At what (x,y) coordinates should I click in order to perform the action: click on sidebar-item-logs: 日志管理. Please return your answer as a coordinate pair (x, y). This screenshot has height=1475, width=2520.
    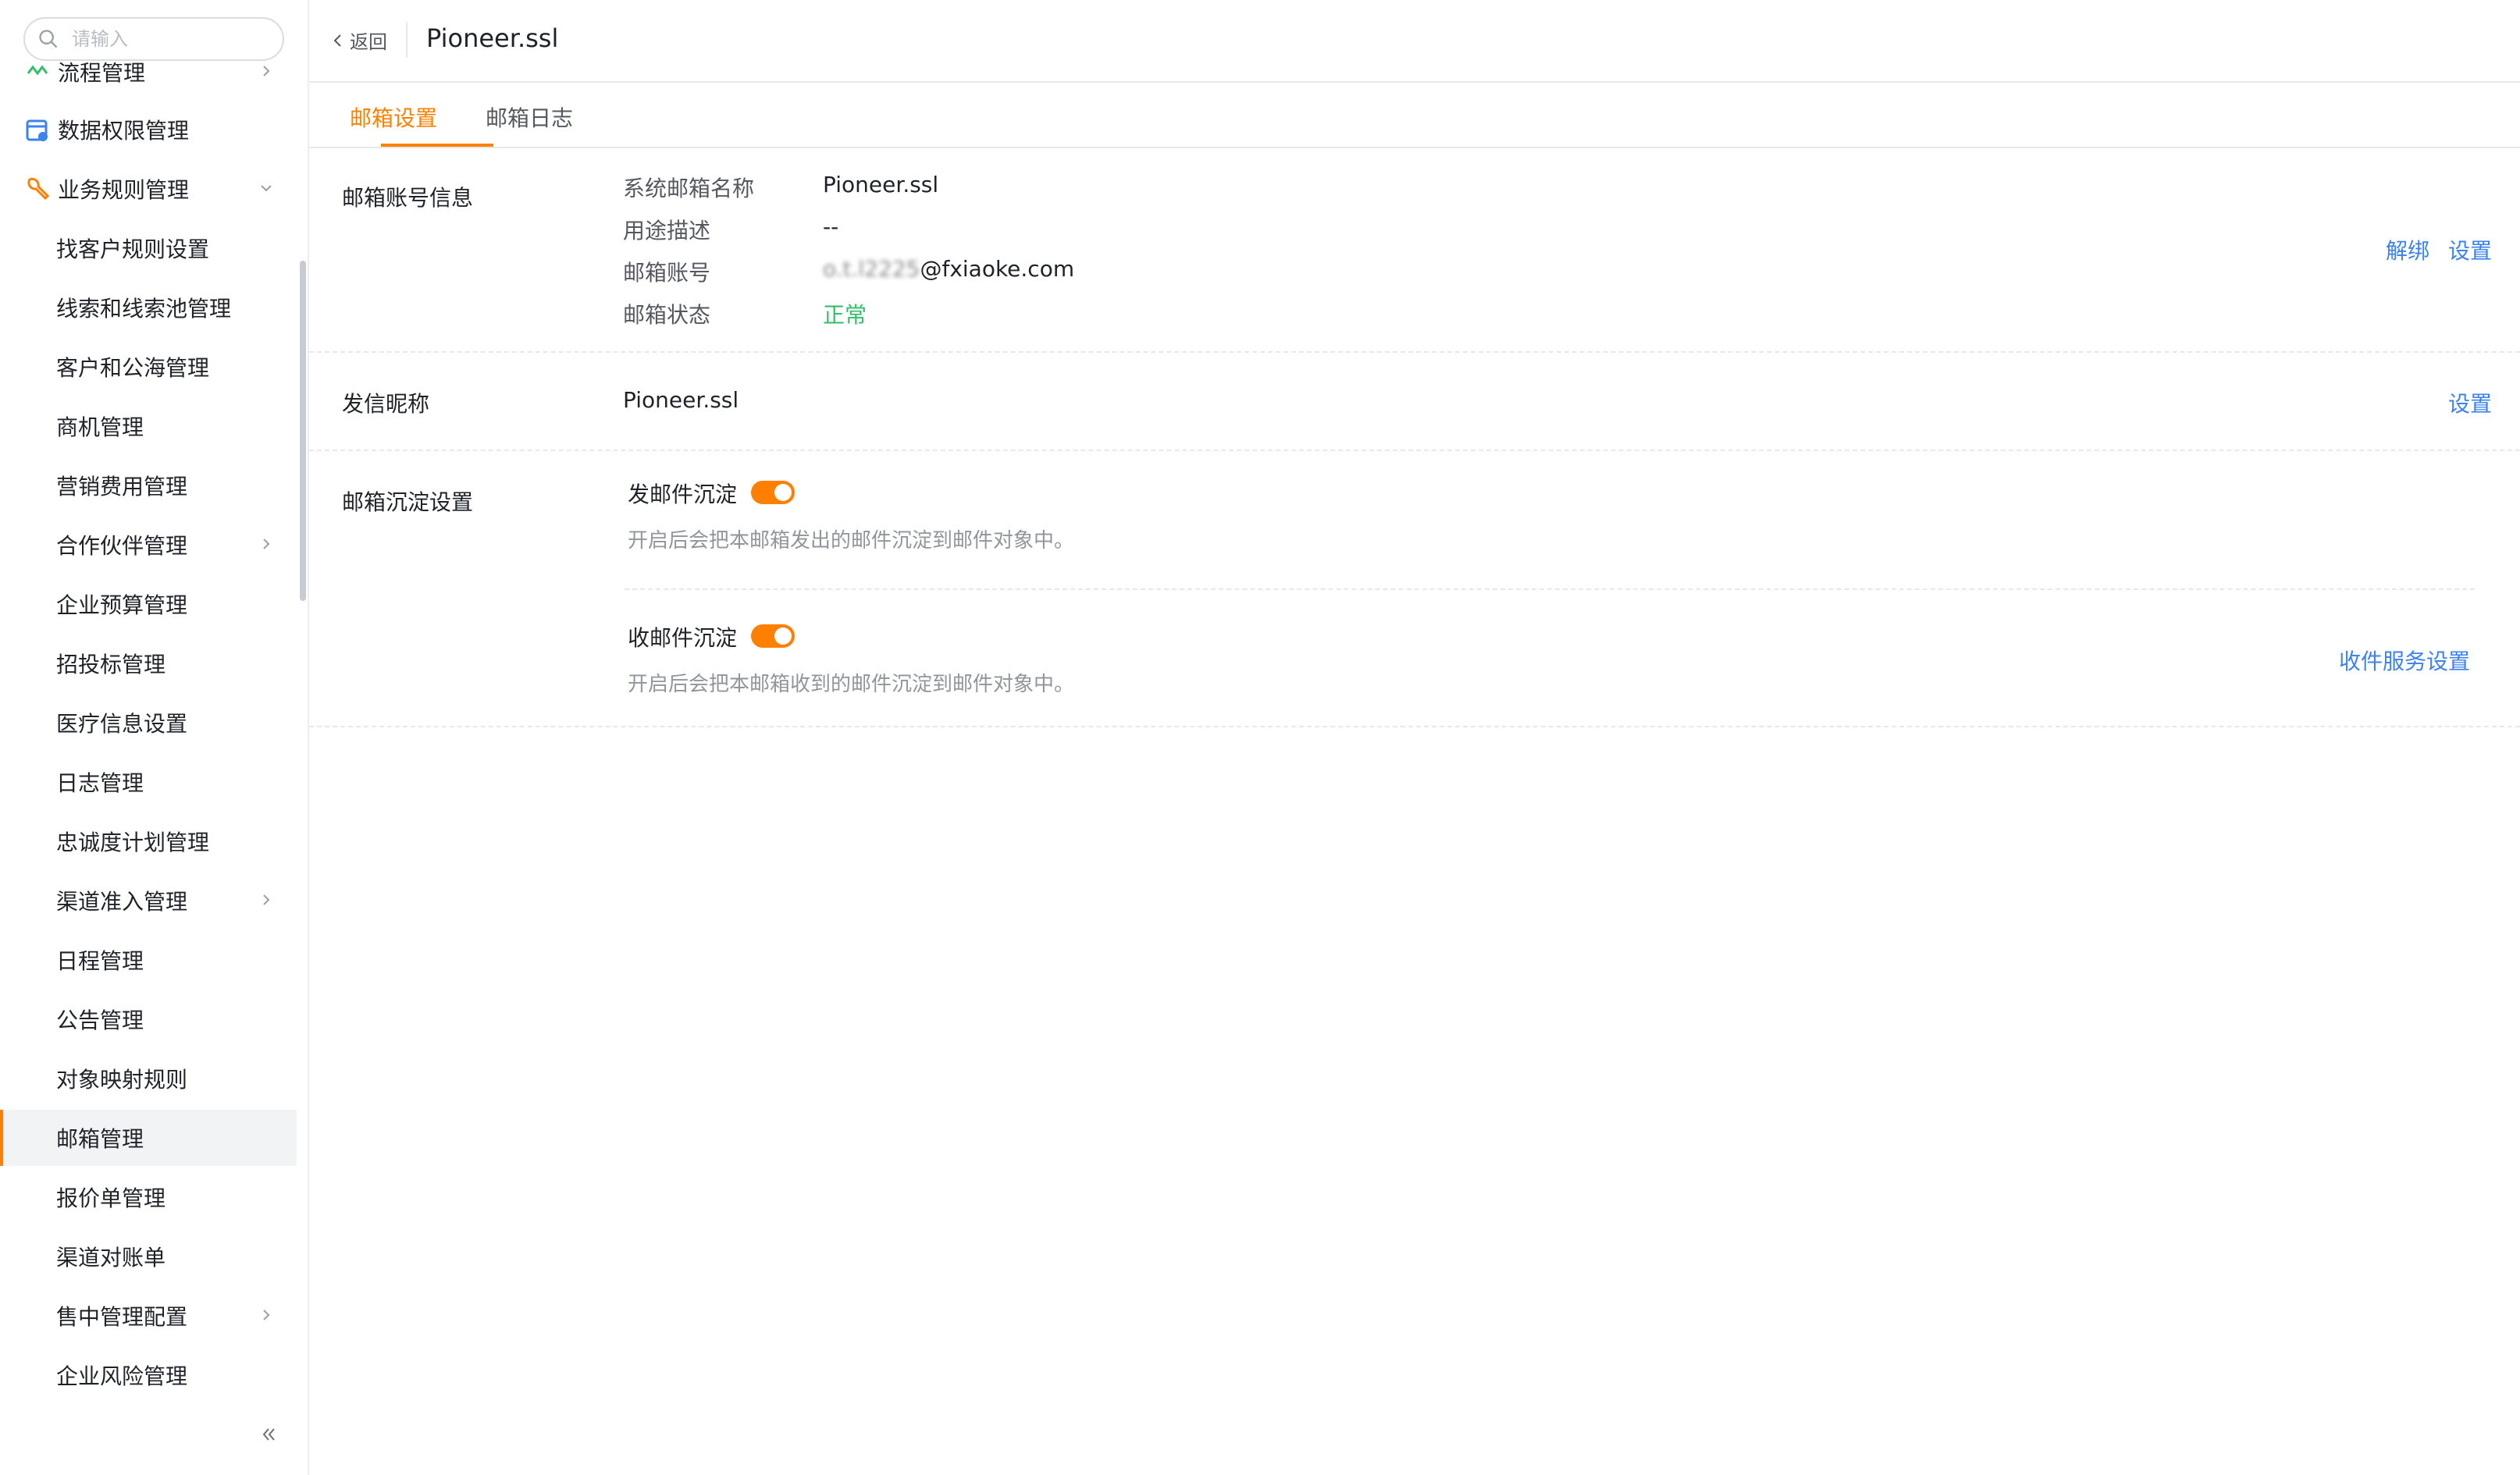
    Looking at the image, I should click on (148, 782).